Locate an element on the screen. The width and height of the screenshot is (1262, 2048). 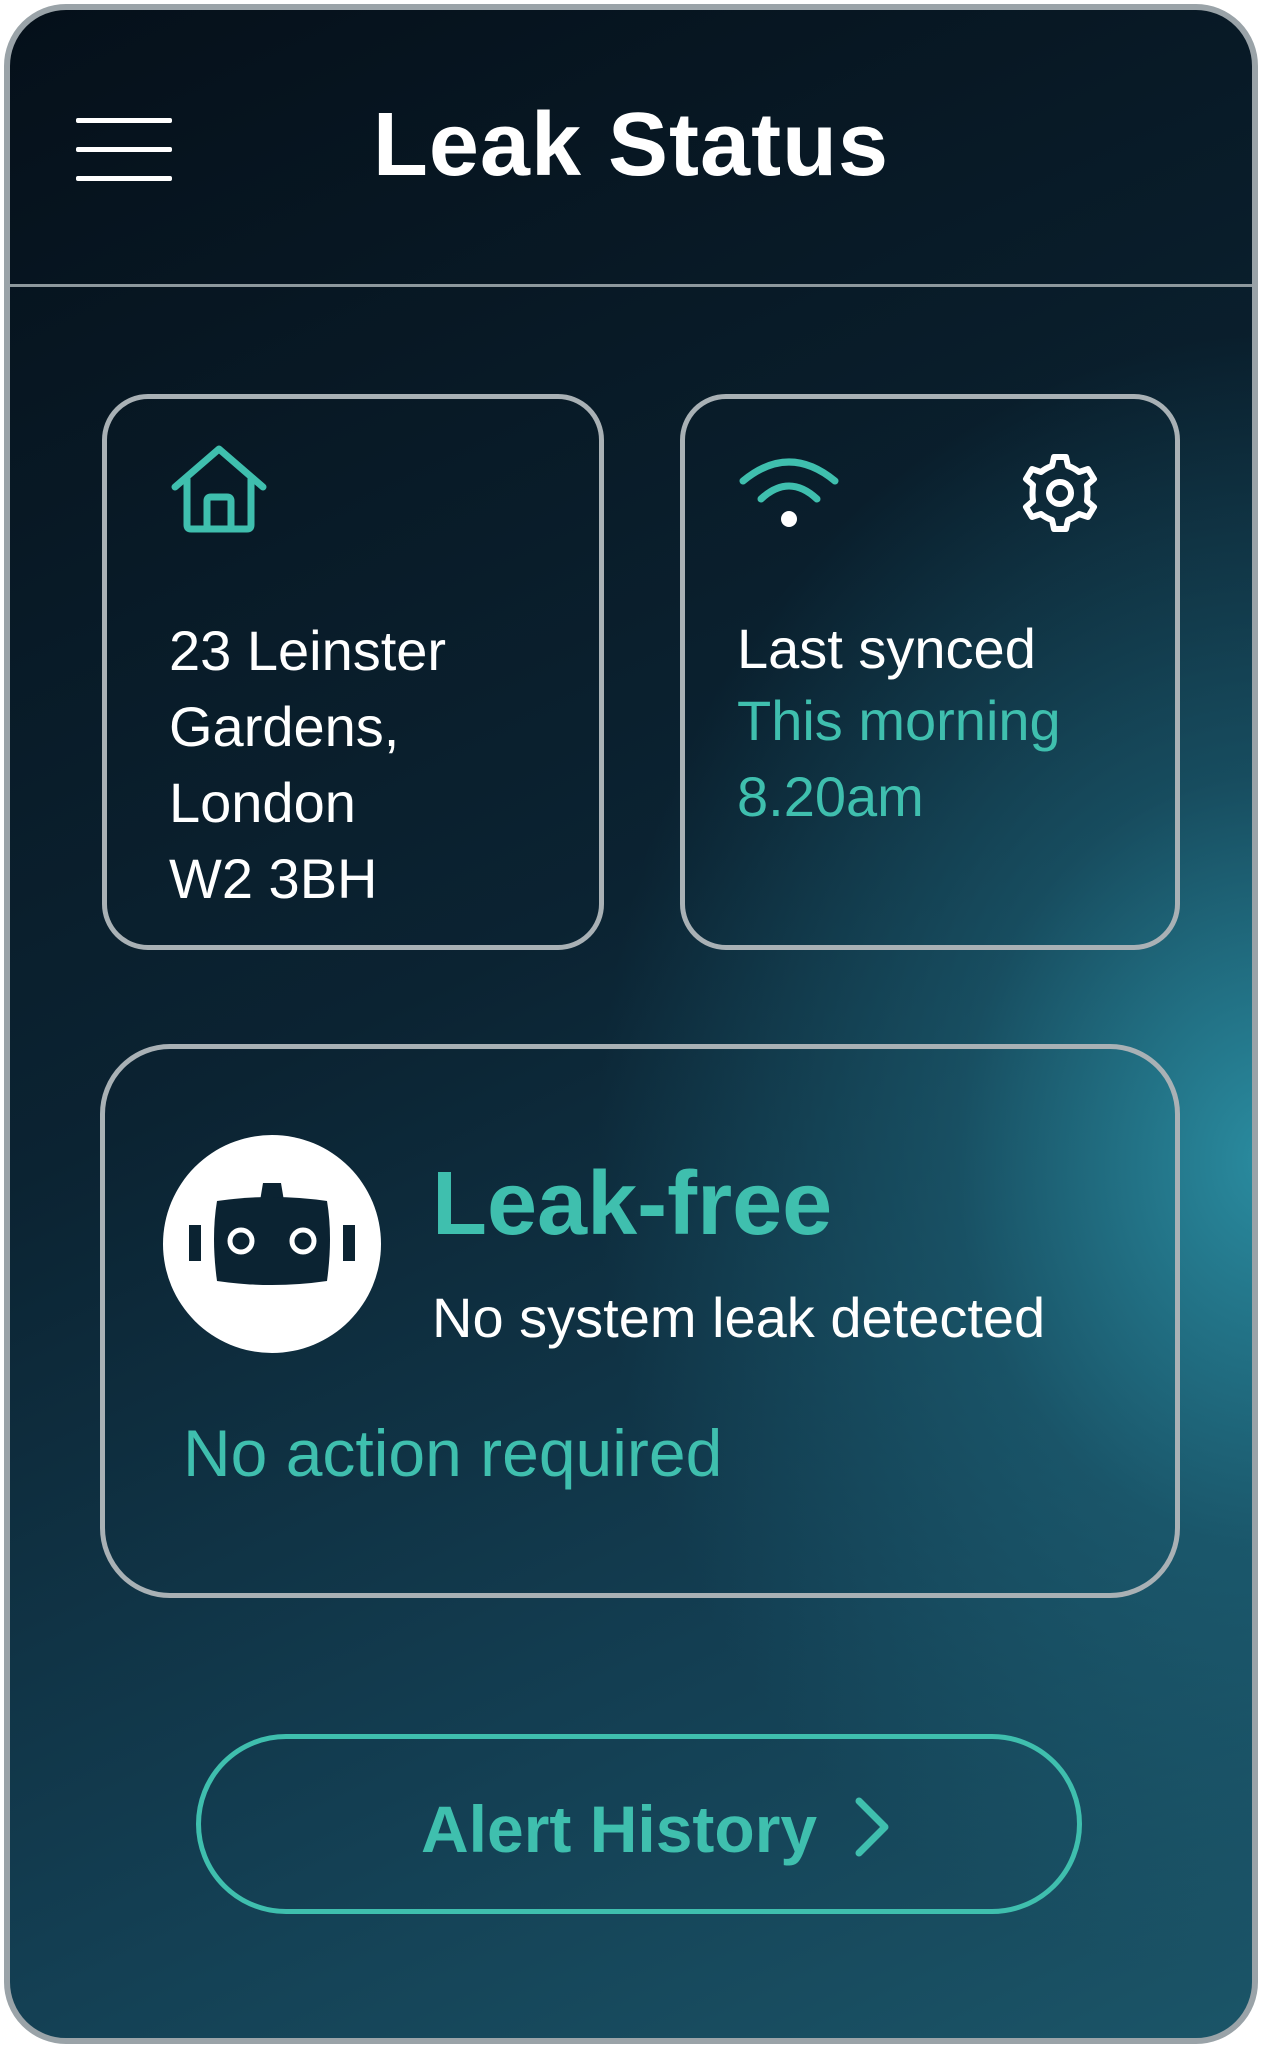
alert-history-label: Alert History is located at coordinates (619, 1829).